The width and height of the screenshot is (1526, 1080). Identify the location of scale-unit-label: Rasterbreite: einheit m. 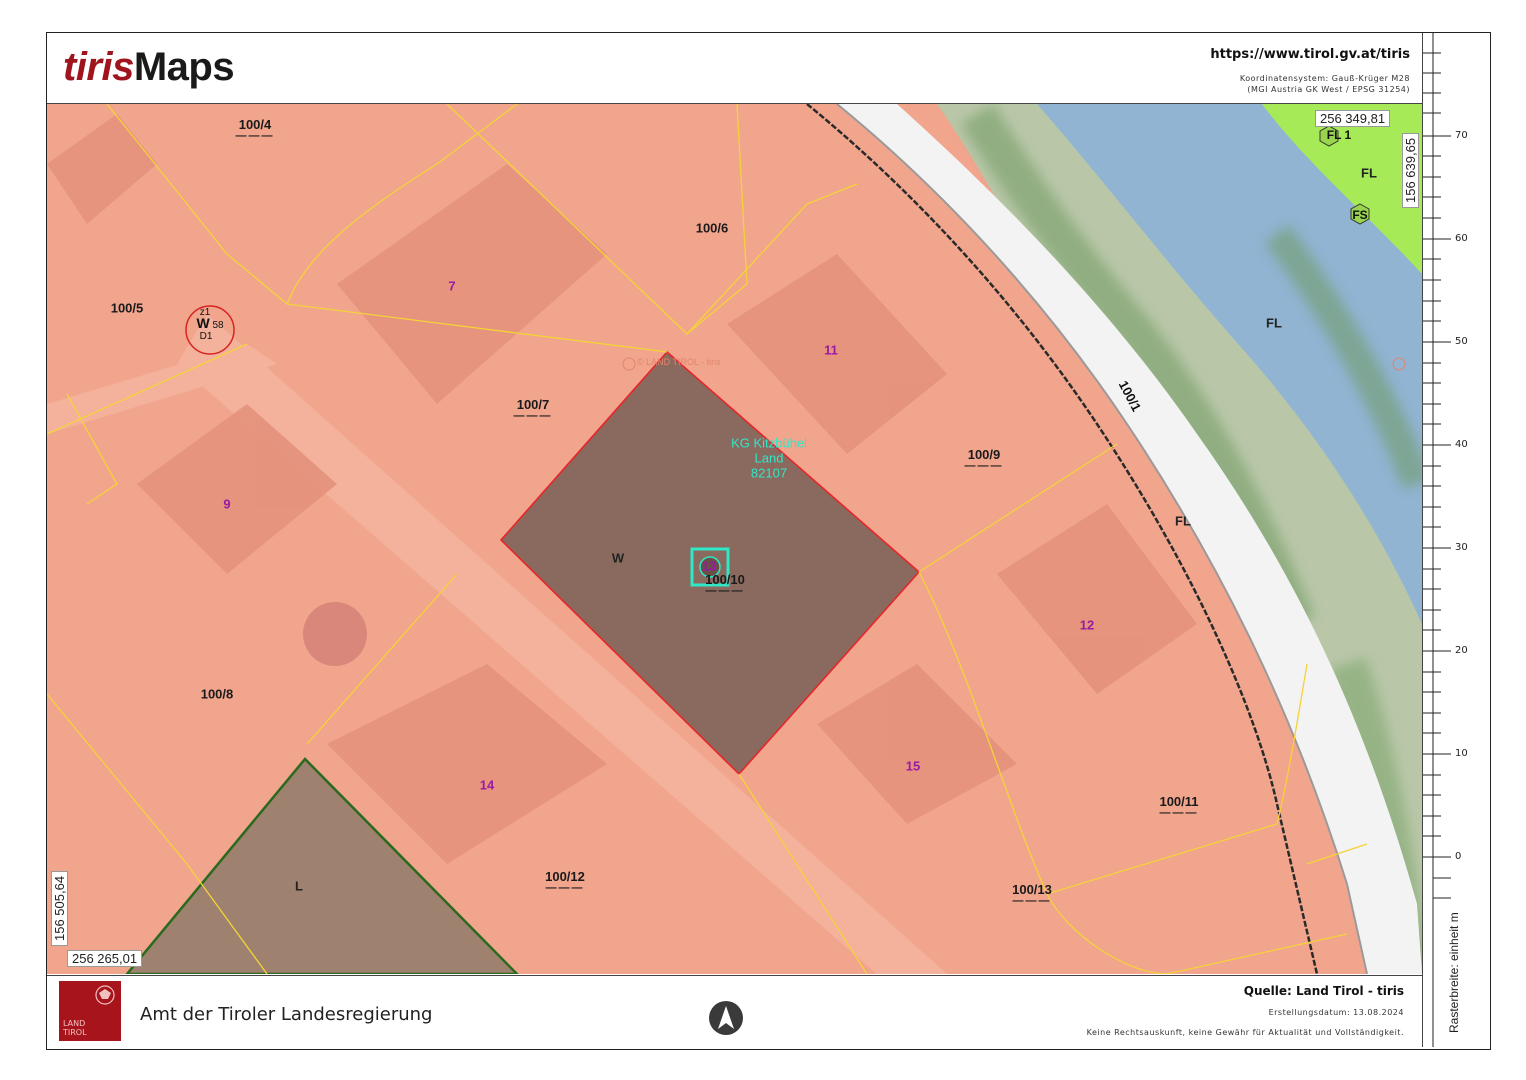
(1454, 972).